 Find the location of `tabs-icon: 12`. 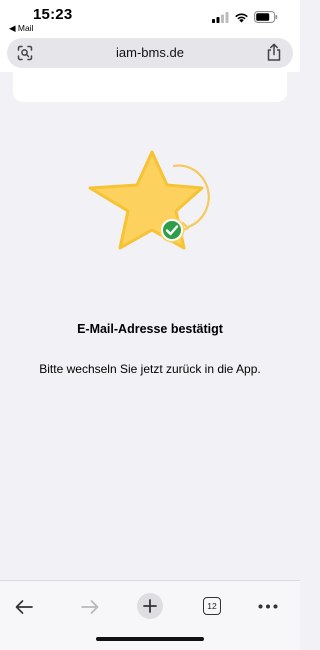

tabs-icon: 12 is located at coordinates (212, 606).